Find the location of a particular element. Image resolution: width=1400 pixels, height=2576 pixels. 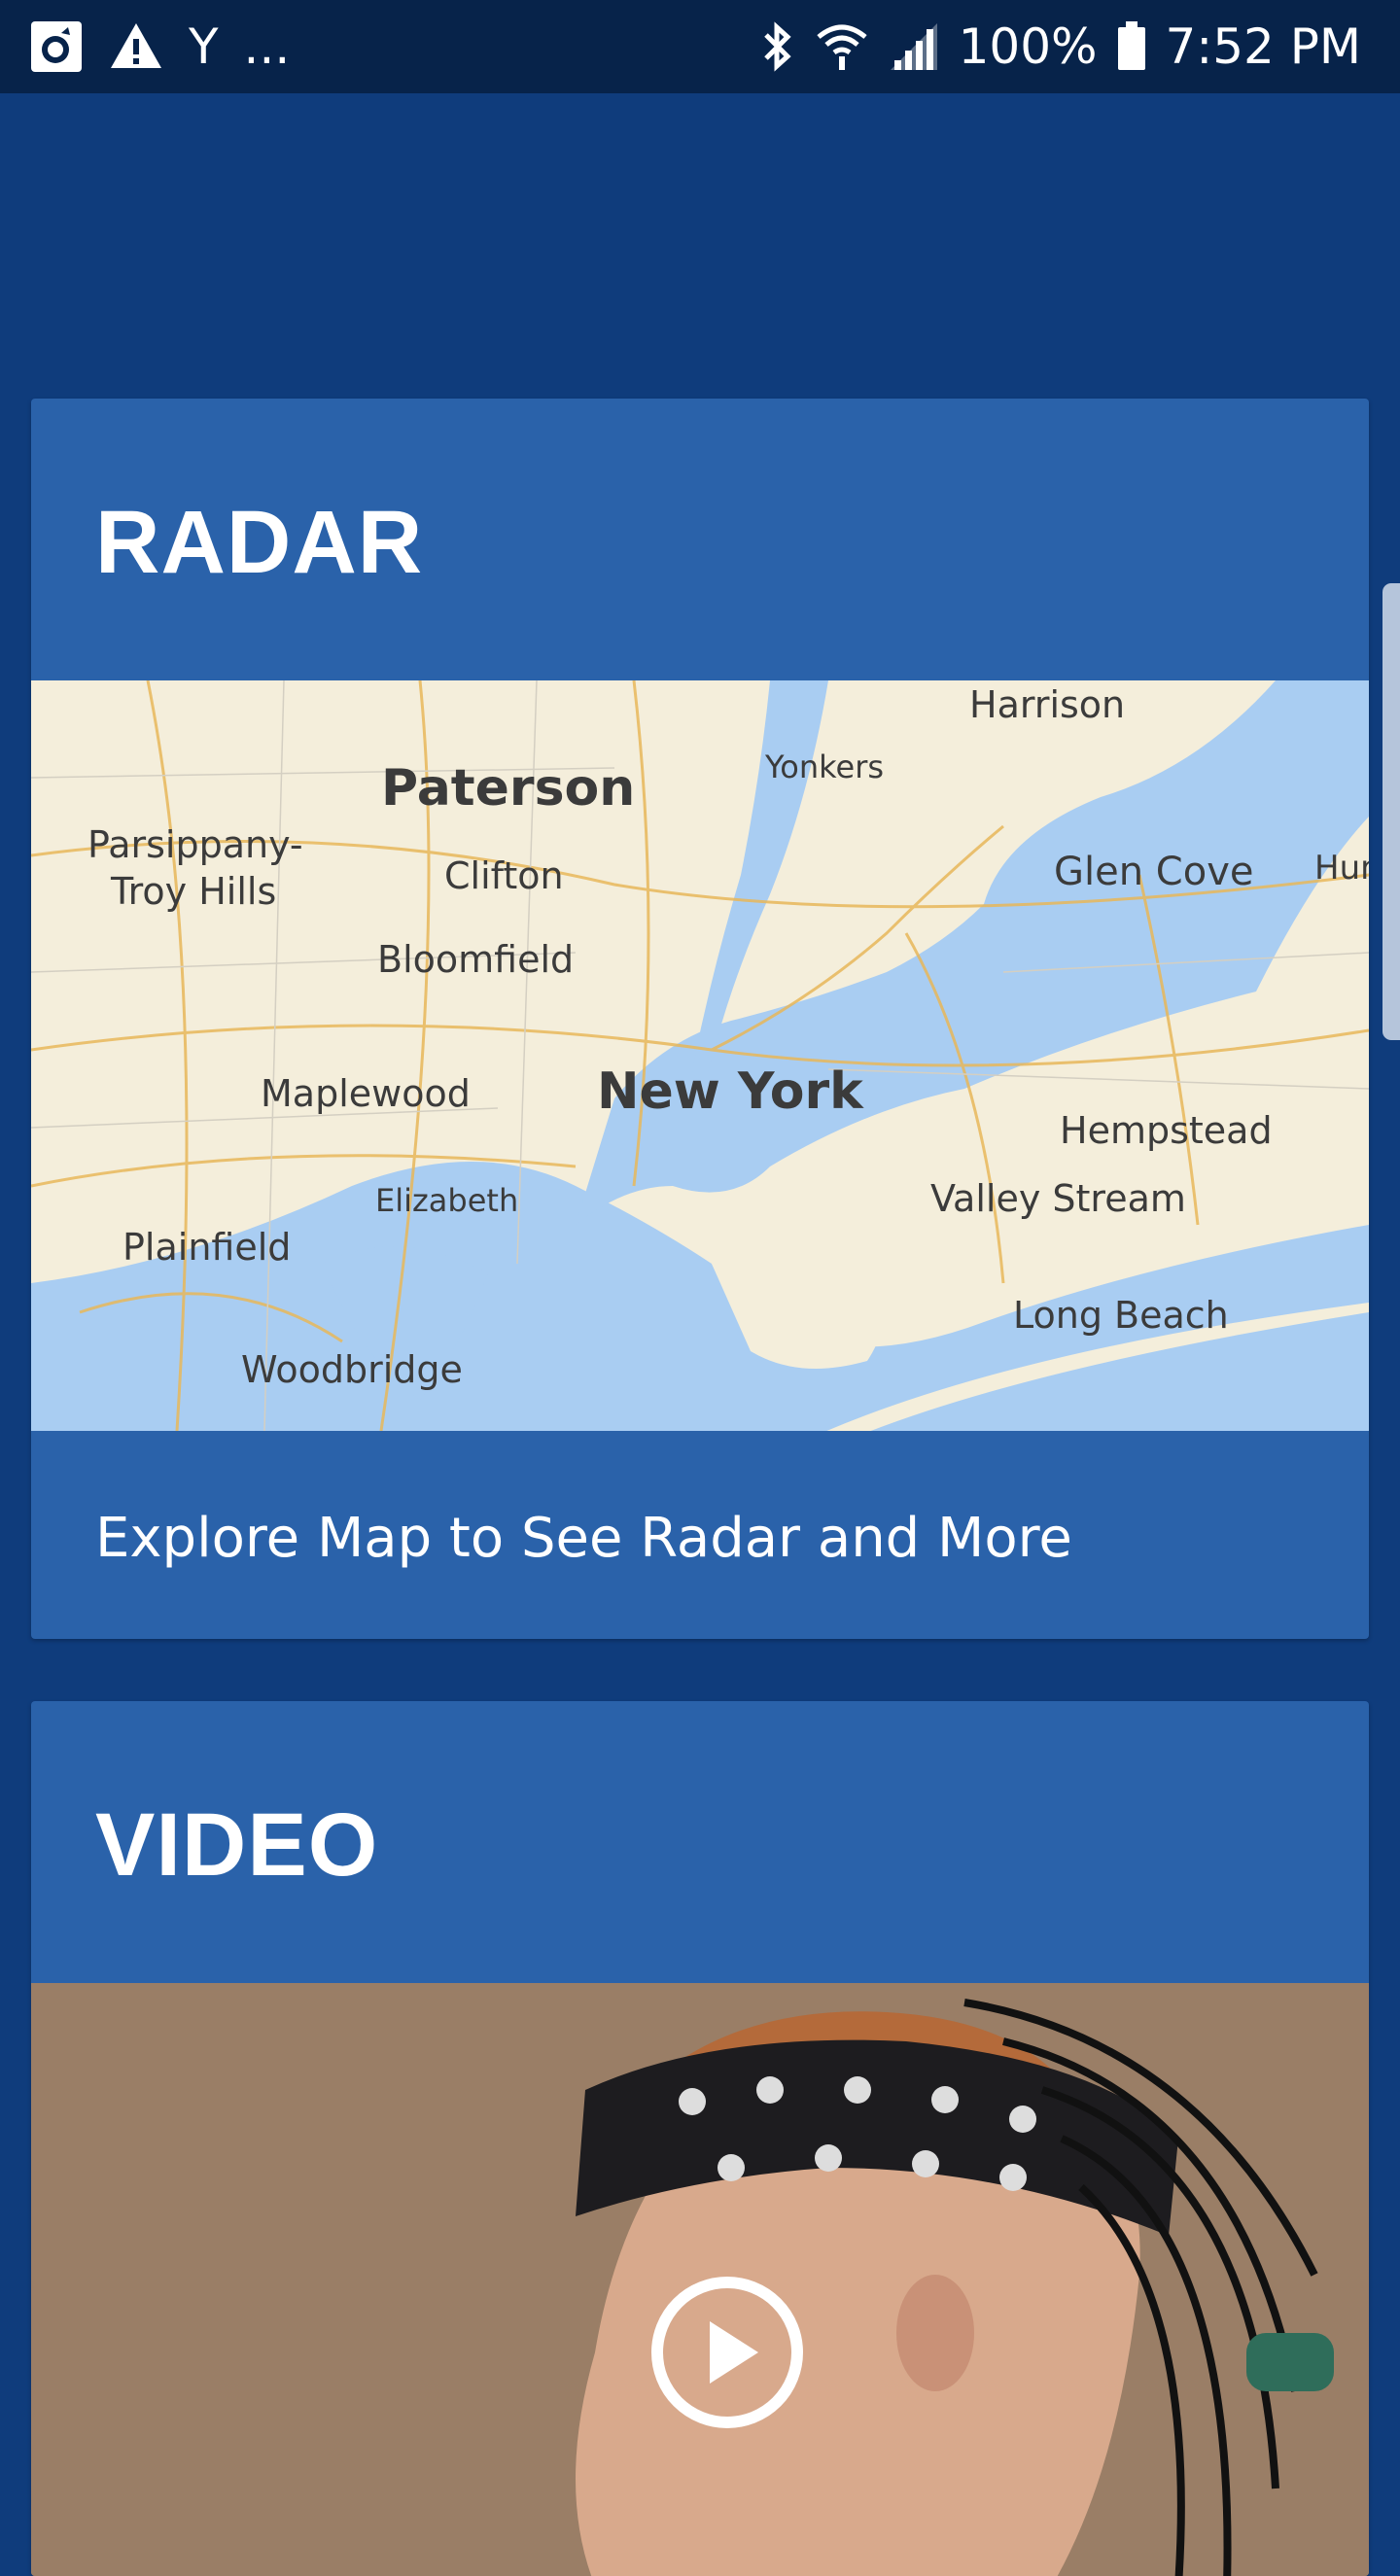

map-label-long-beach: Long Beach is located at coordinates (1121, 1315).